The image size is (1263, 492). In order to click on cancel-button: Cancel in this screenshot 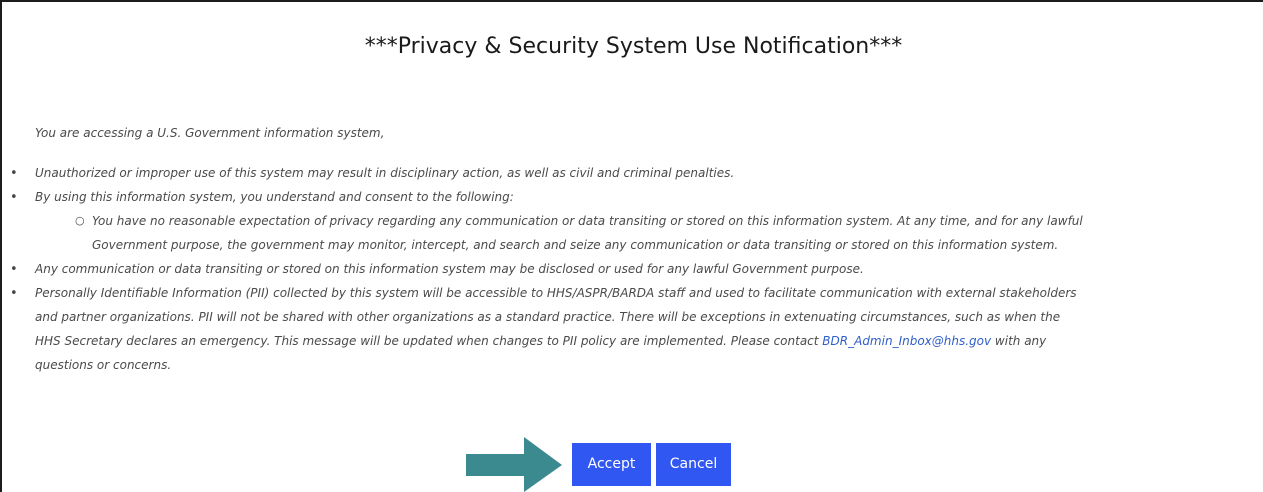, I will do `click(693, 464)`.